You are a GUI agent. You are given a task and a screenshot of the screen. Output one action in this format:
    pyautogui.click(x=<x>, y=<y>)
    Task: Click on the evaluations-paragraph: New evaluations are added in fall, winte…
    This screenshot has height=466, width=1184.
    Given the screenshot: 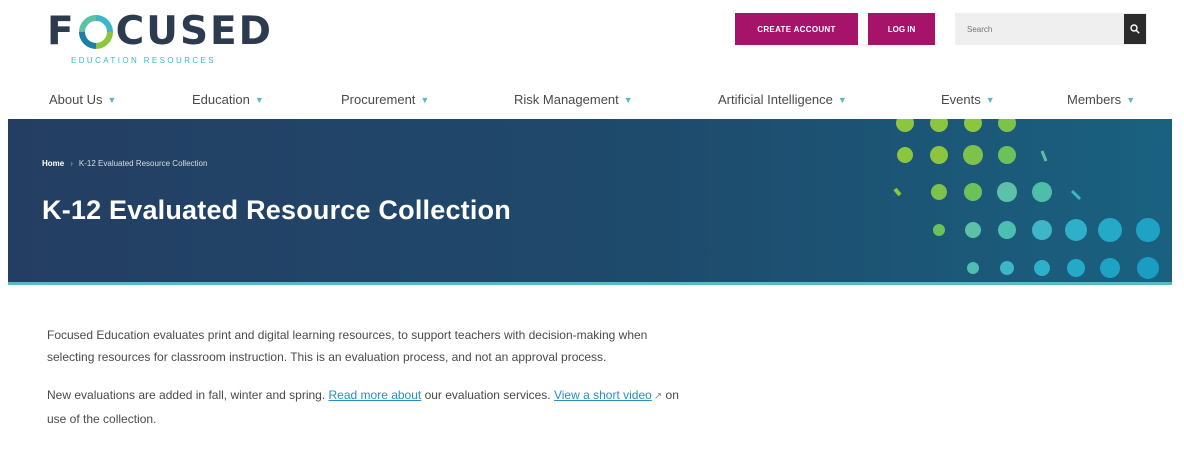 What is the action you would take?
    pyautogui.click(x=367, y=407)
    